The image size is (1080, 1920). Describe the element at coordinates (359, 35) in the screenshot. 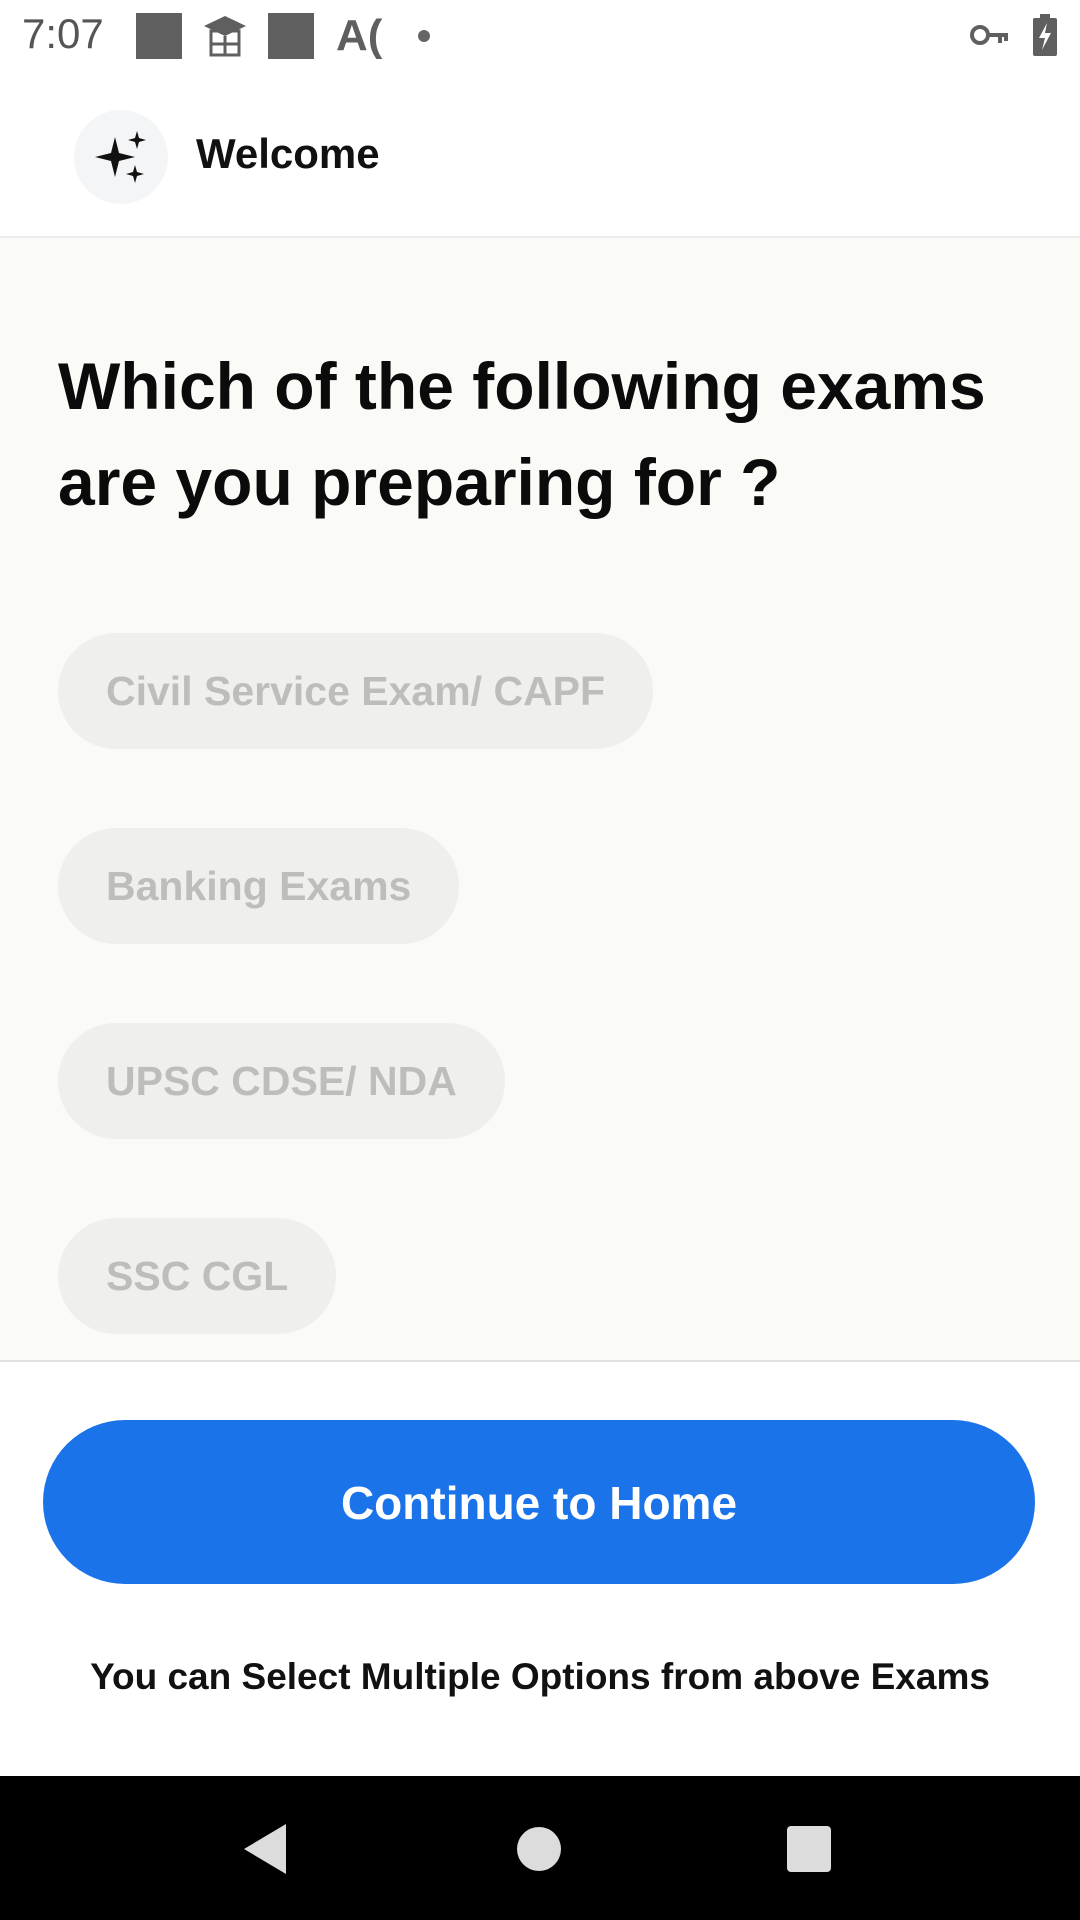

I see `ai-app-icon: A(` at that location.